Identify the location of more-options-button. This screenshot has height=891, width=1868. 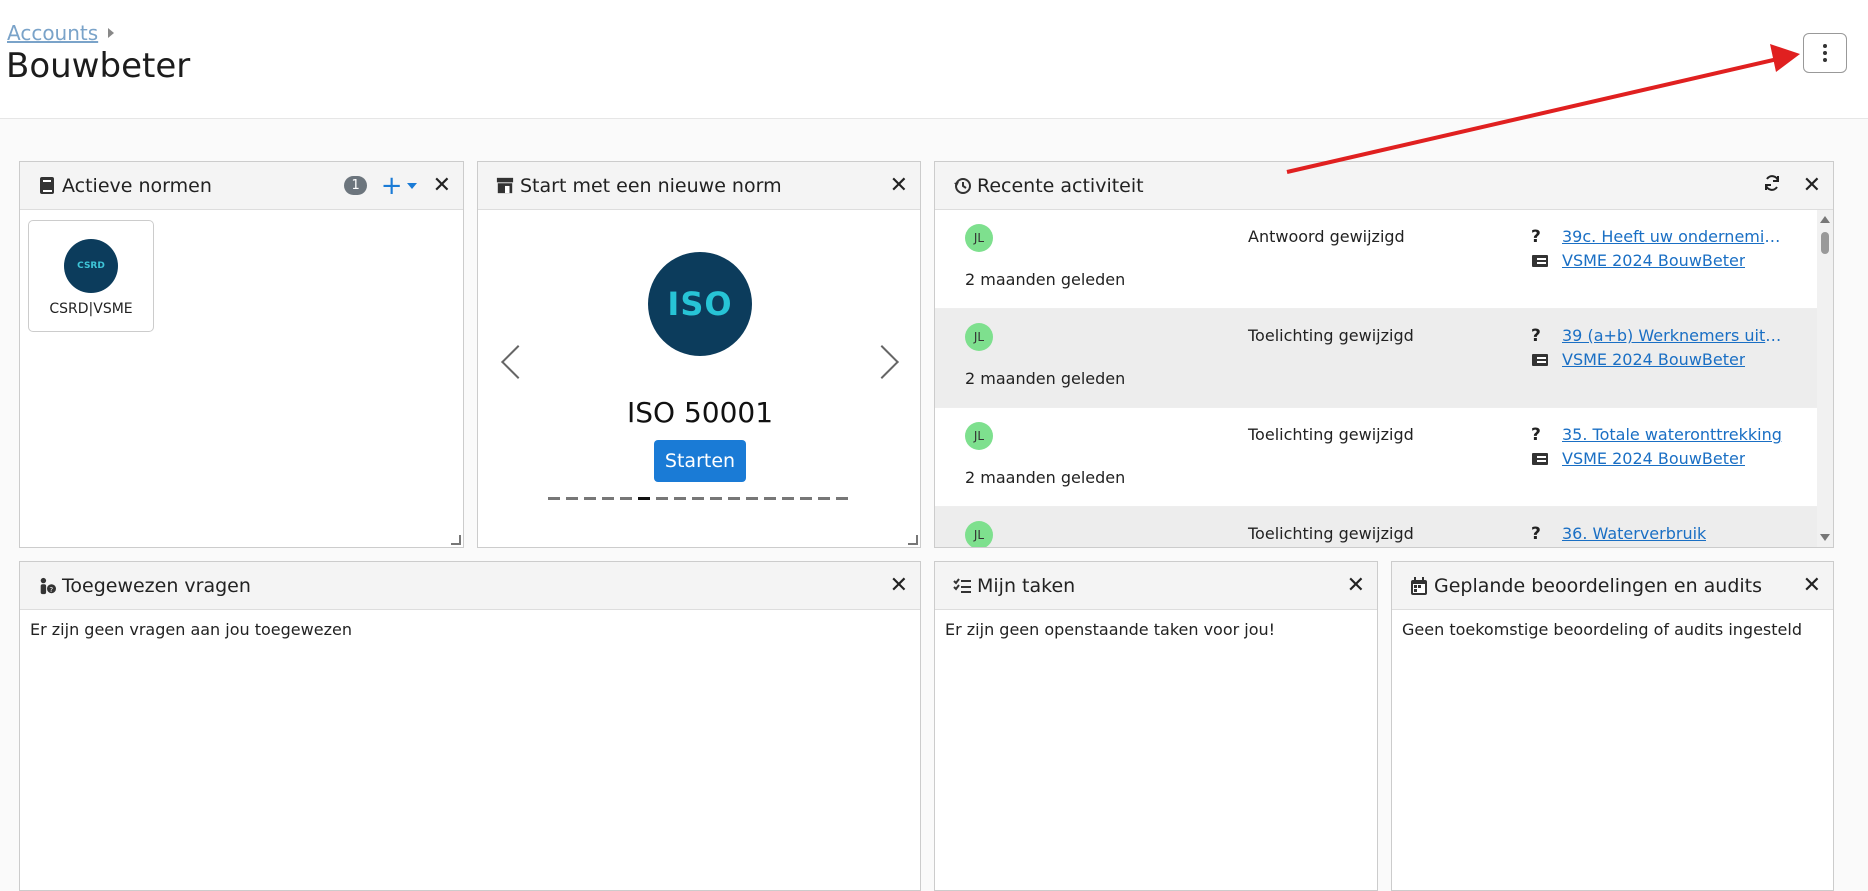
(1825, 53).